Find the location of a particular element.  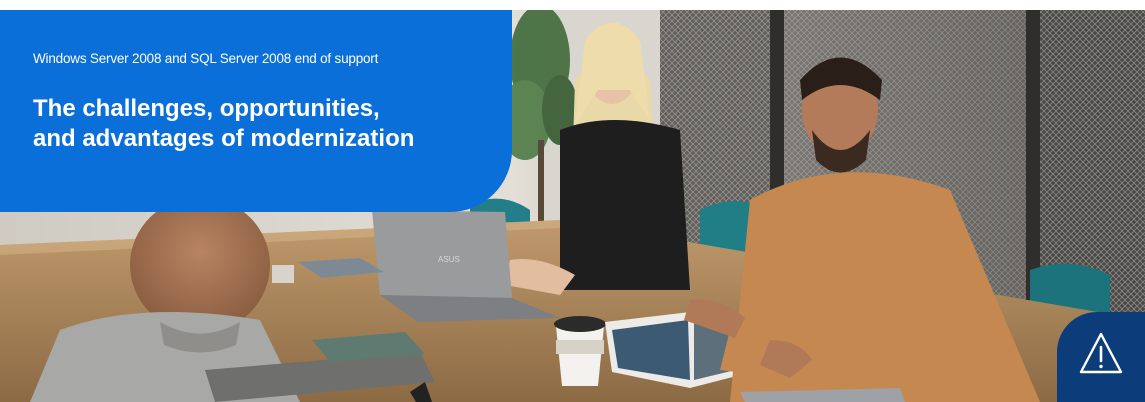

headline-line-1: The challenges, opportunities, is located at coordinates (206, 108).